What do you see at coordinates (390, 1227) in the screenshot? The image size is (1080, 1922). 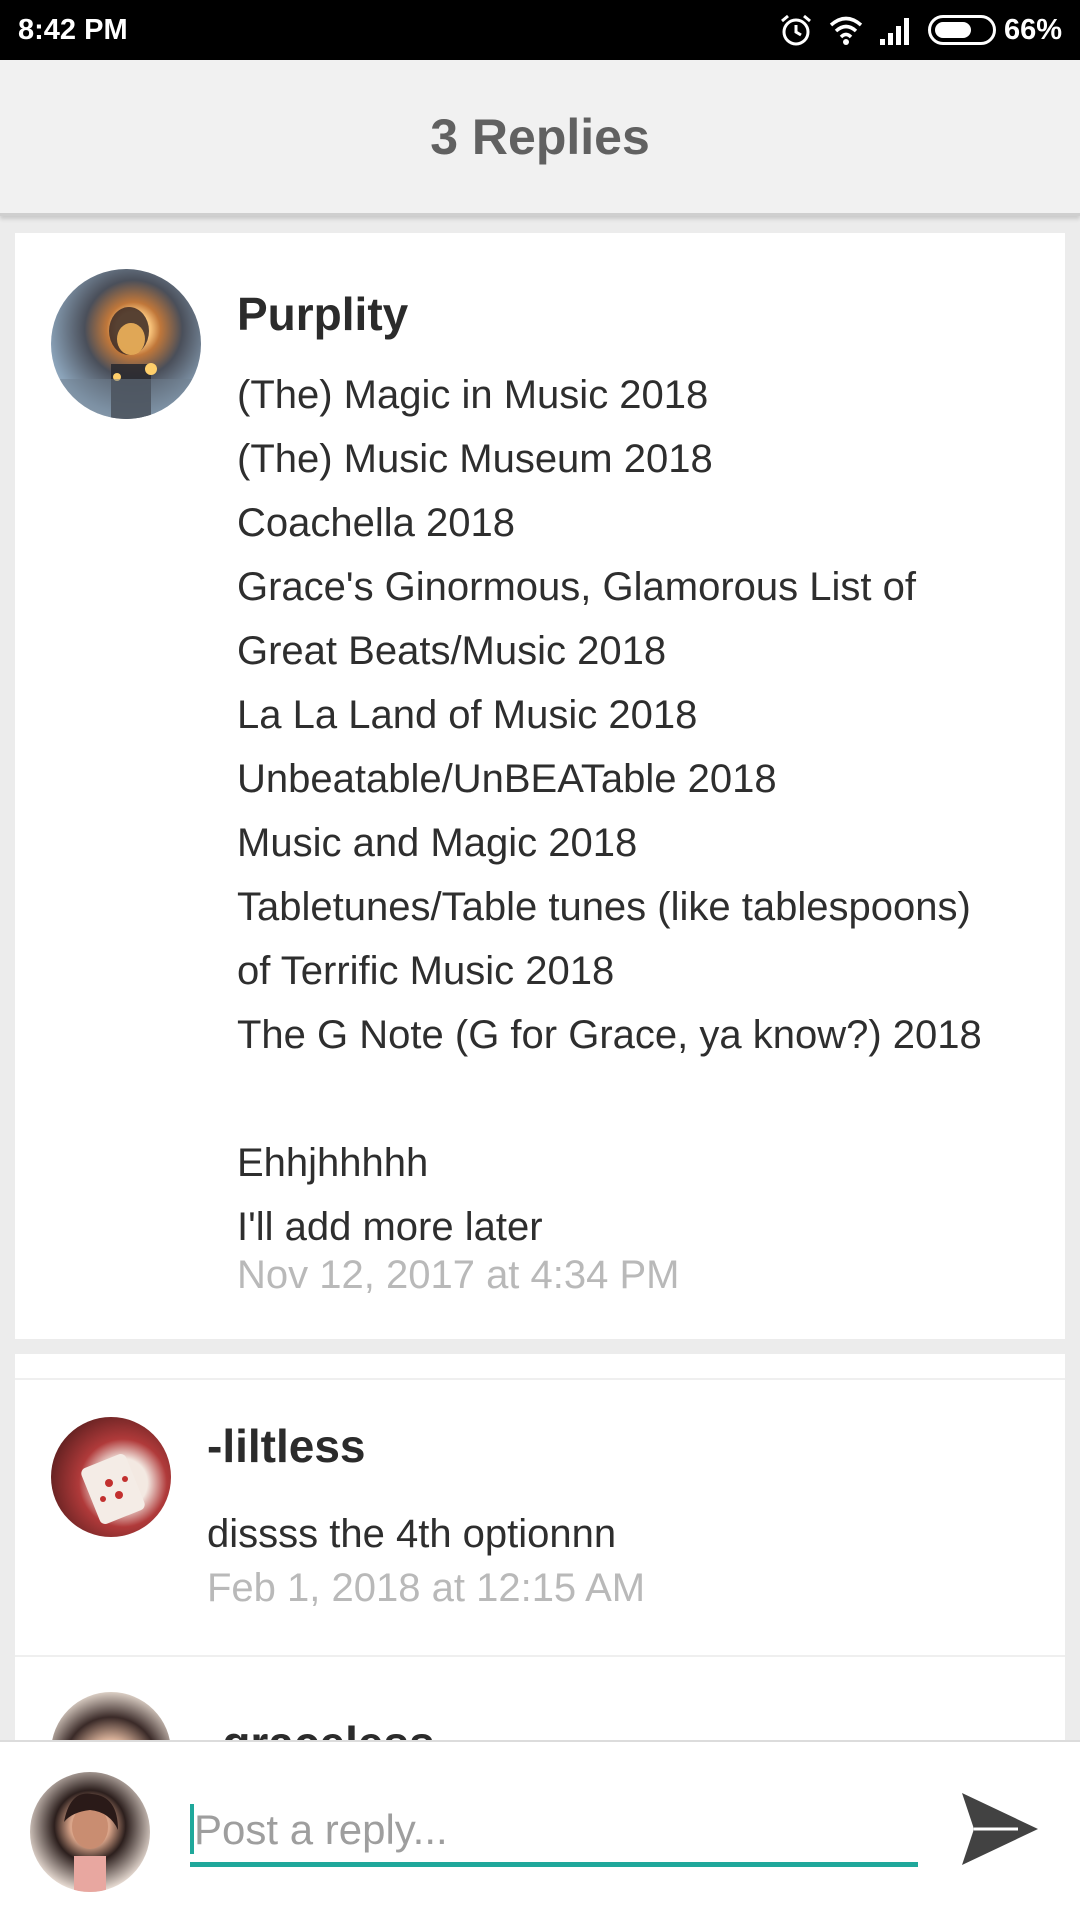 I see `post-body-line: I'll add more later` at bounding box center [390, 1227].